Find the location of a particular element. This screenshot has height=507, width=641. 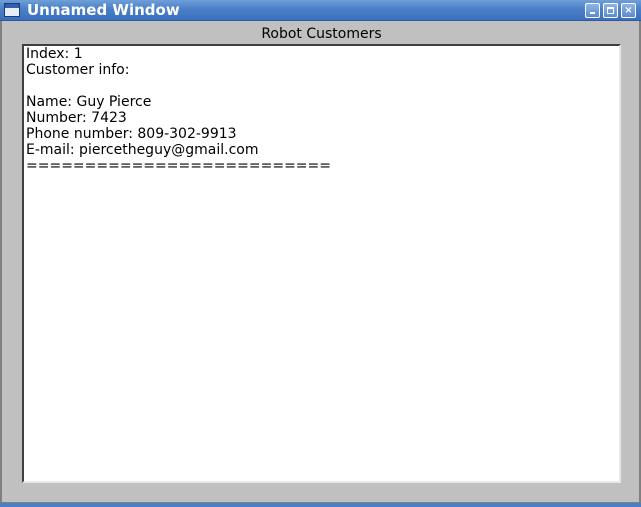

text-line-customer-info: Customer info: is located at coordinates (78, 70).